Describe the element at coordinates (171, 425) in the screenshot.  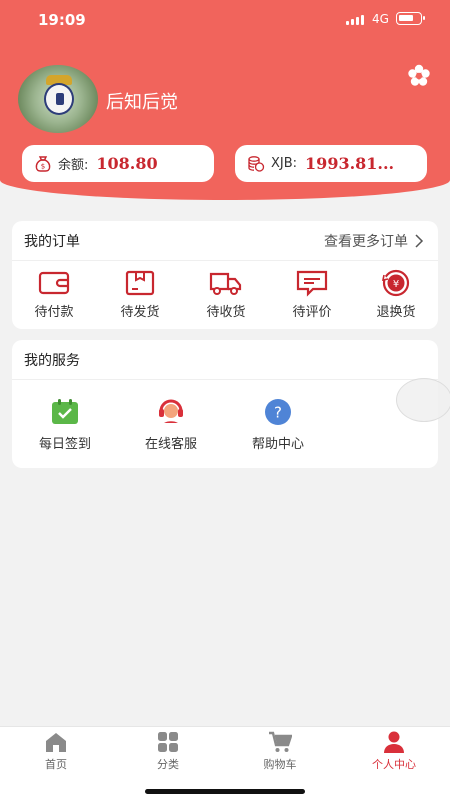
I see `service-online-support: 在线客服` at that location.